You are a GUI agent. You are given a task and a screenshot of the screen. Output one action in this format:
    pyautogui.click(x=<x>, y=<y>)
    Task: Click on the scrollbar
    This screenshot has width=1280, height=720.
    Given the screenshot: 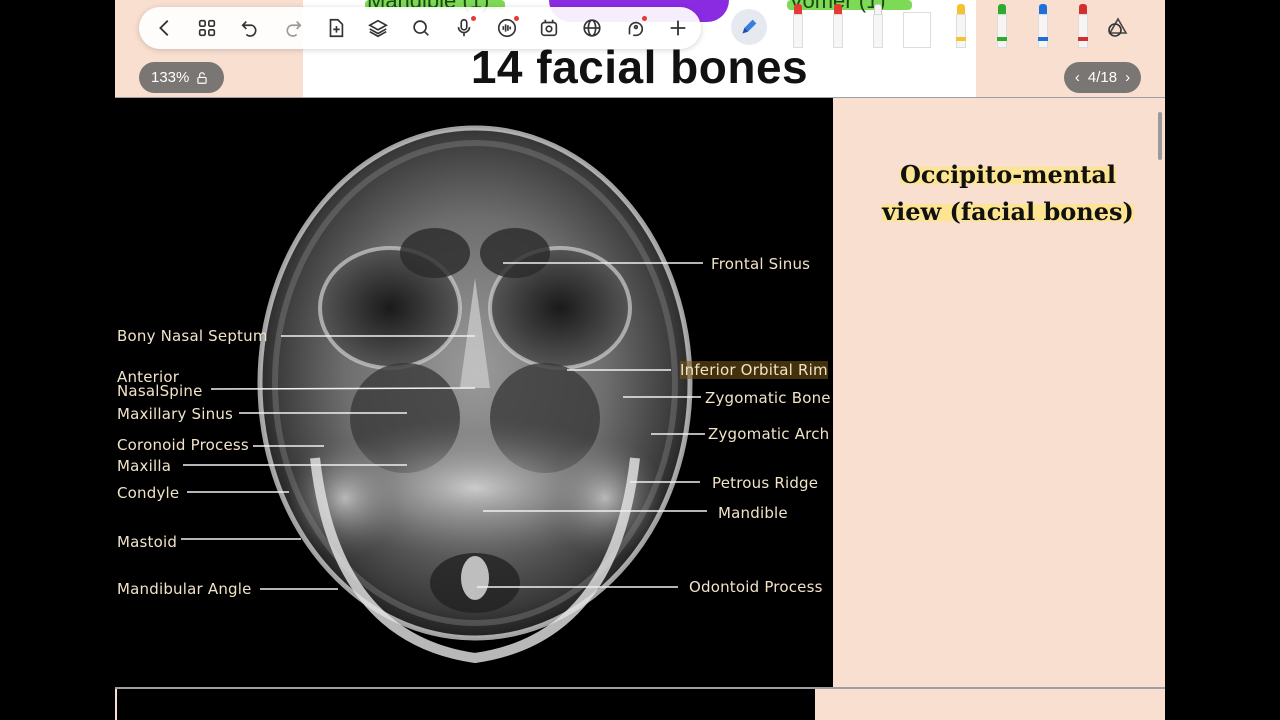 What is the action you would take?
    pyautogui.click(x=1160, y=136)
    